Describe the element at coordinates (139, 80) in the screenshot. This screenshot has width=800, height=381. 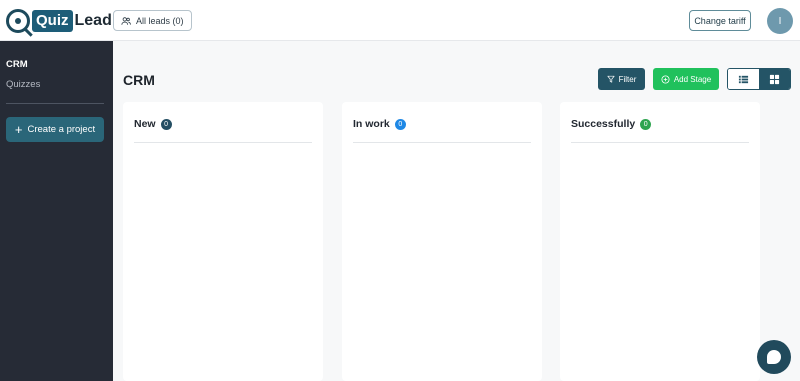
I see `page-title: CRM` at that location.